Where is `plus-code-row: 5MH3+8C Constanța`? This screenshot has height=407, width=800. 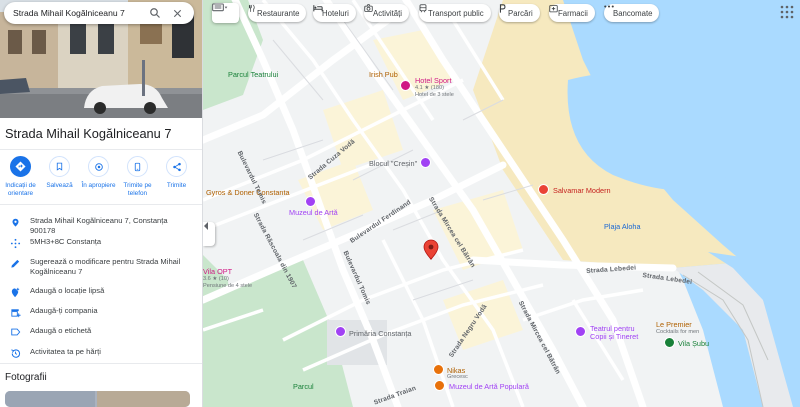 plus-code-row: 5MH3+8C Constanța is located at coordinates (97, 243).